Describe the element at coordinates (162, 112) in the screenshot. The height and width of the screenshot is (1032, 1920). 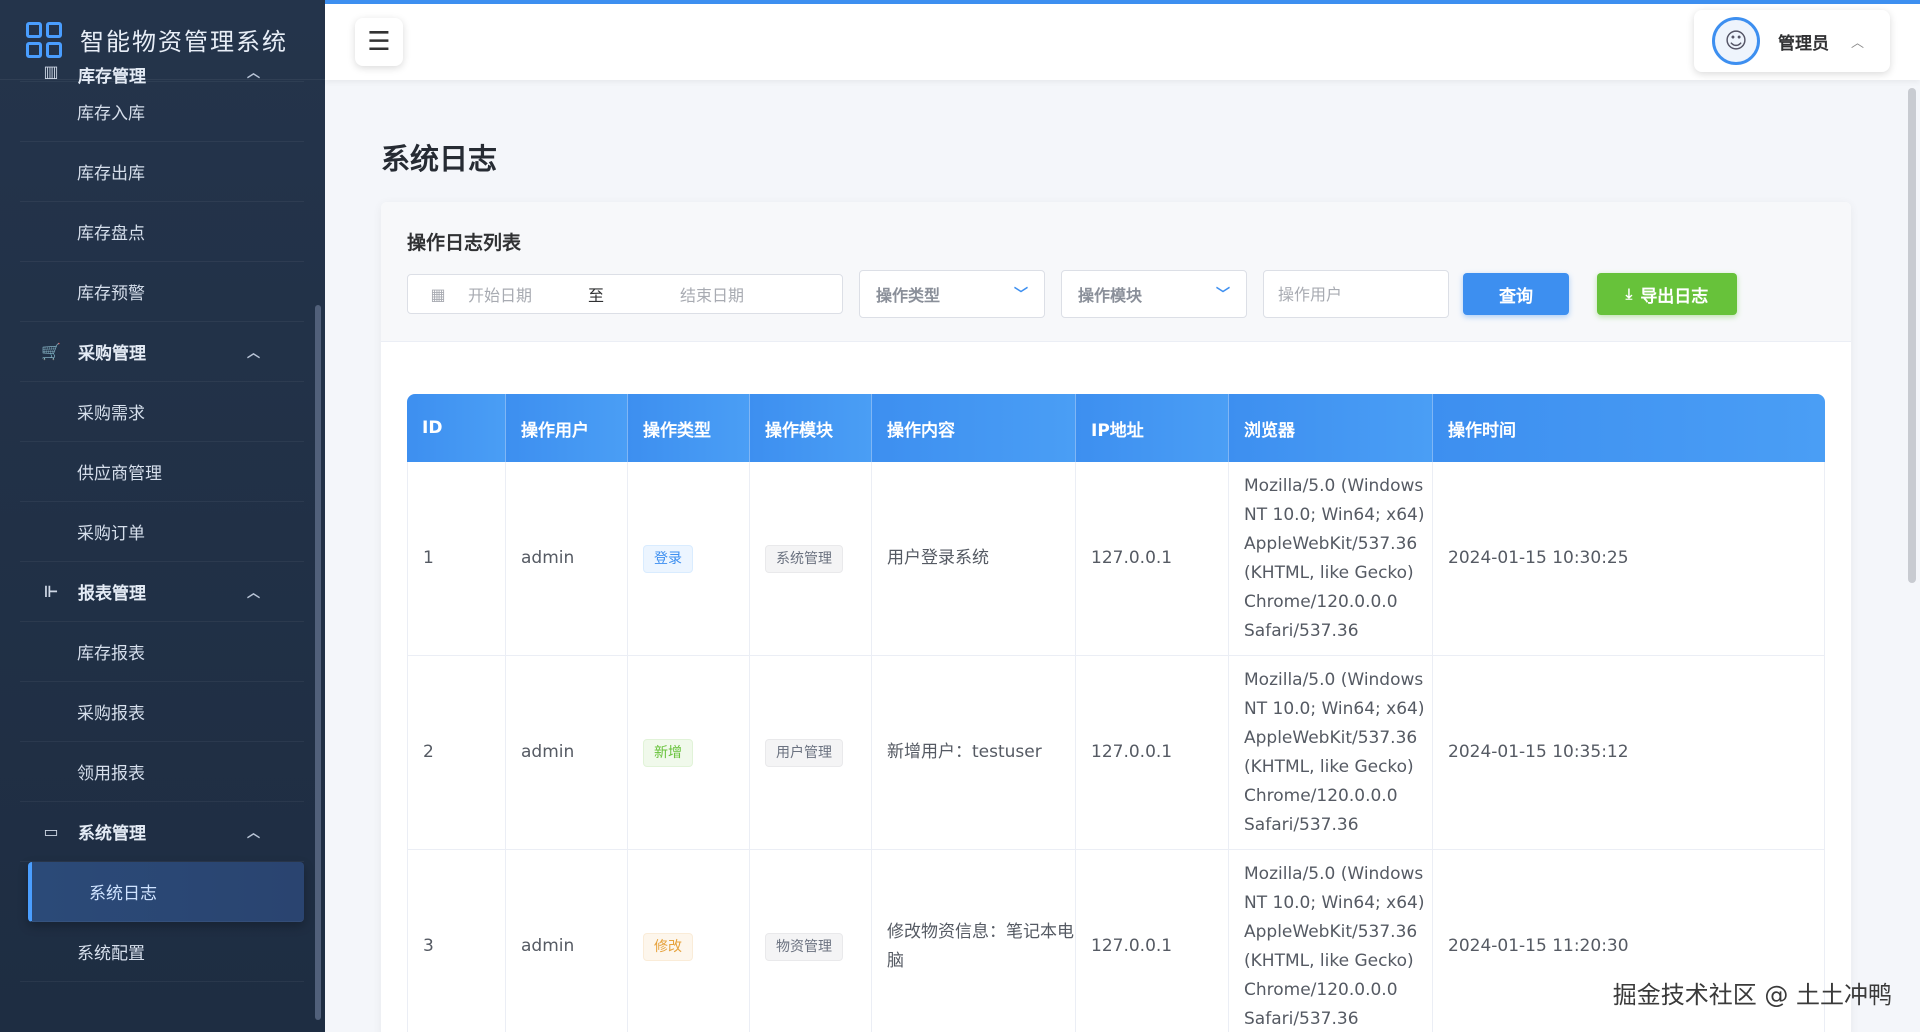
I see `sidebar-item: 库存入库` at that location.